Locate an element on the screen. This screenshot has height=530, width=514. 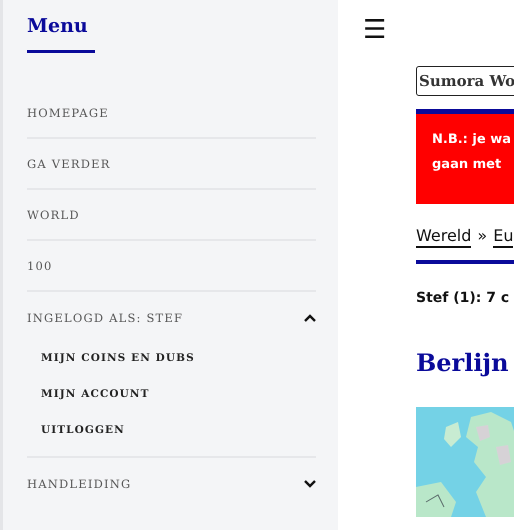
notice-text: N.B.: je wa is located at coordinates (472, 140).